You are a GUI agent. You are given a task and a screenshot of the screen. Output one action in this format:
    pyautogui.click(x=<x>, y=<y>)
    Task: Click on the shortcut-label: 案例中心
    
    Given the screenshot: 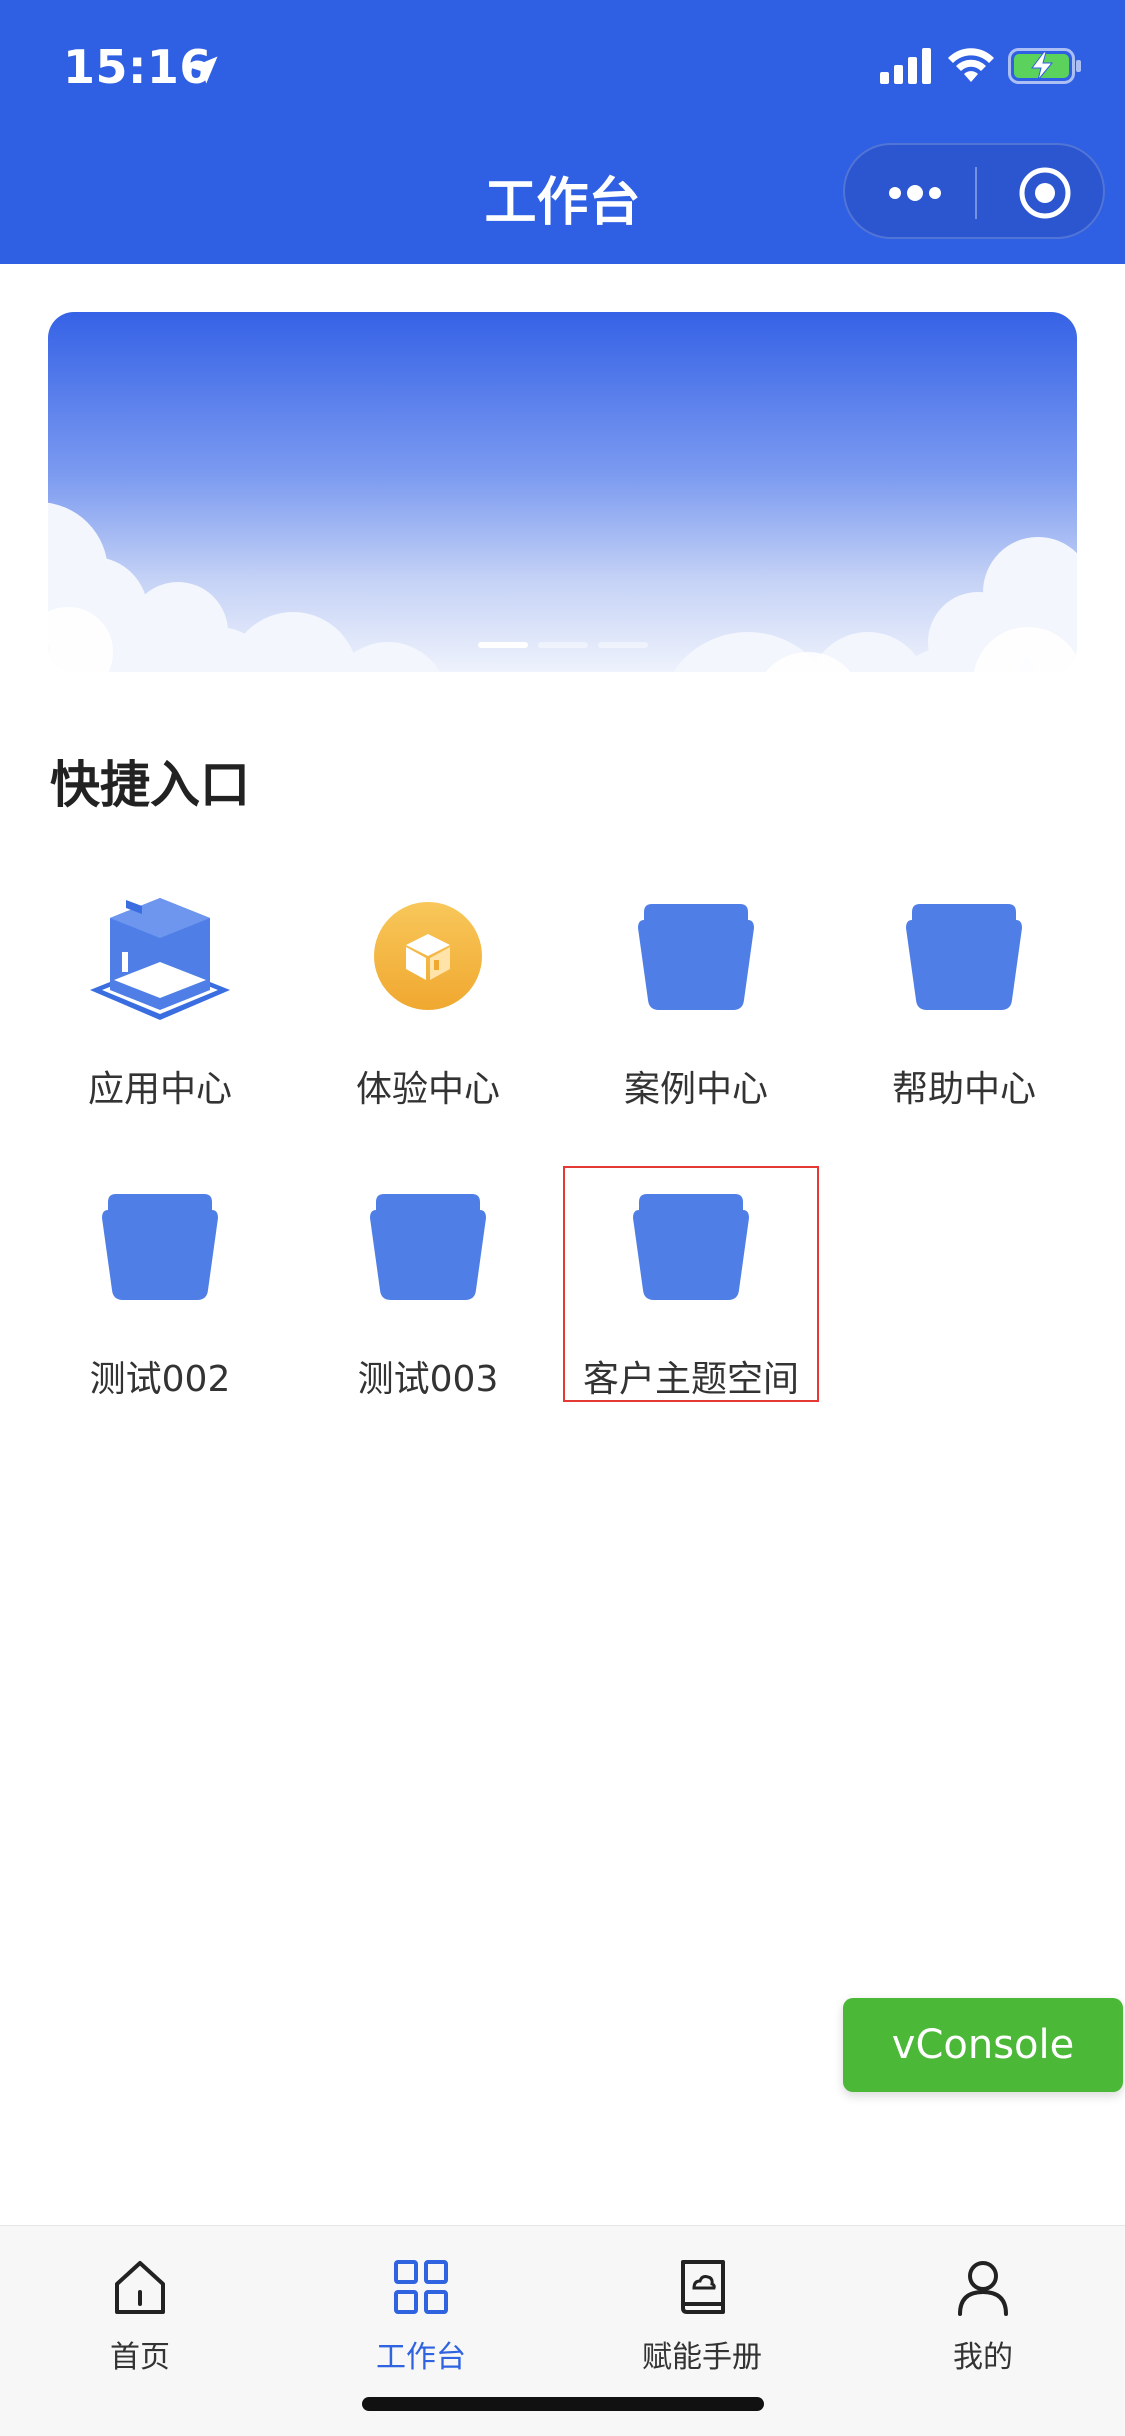 What is the action you would take?
    pyautogui.click(x=695, y=1089)
    